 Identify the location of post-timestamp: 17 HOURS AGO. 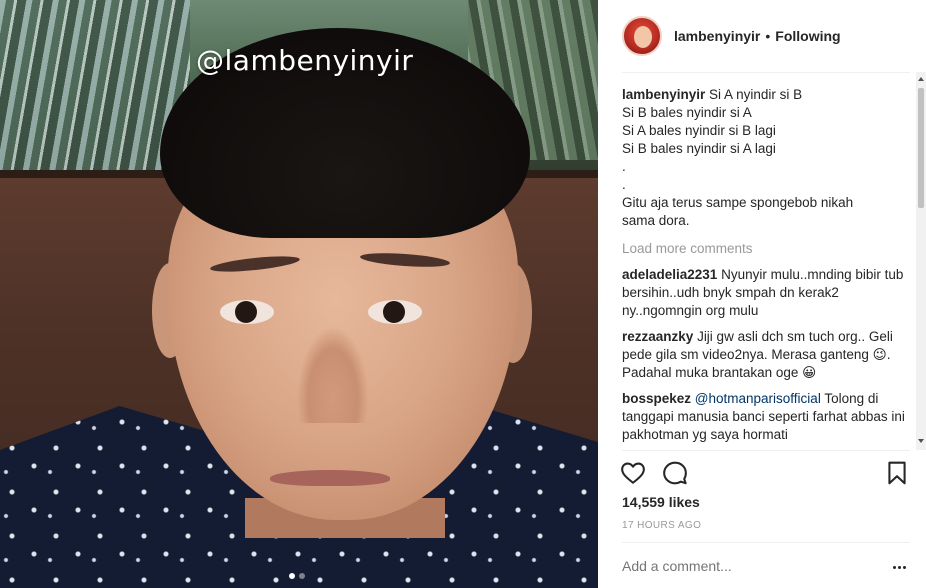
(661, 525).